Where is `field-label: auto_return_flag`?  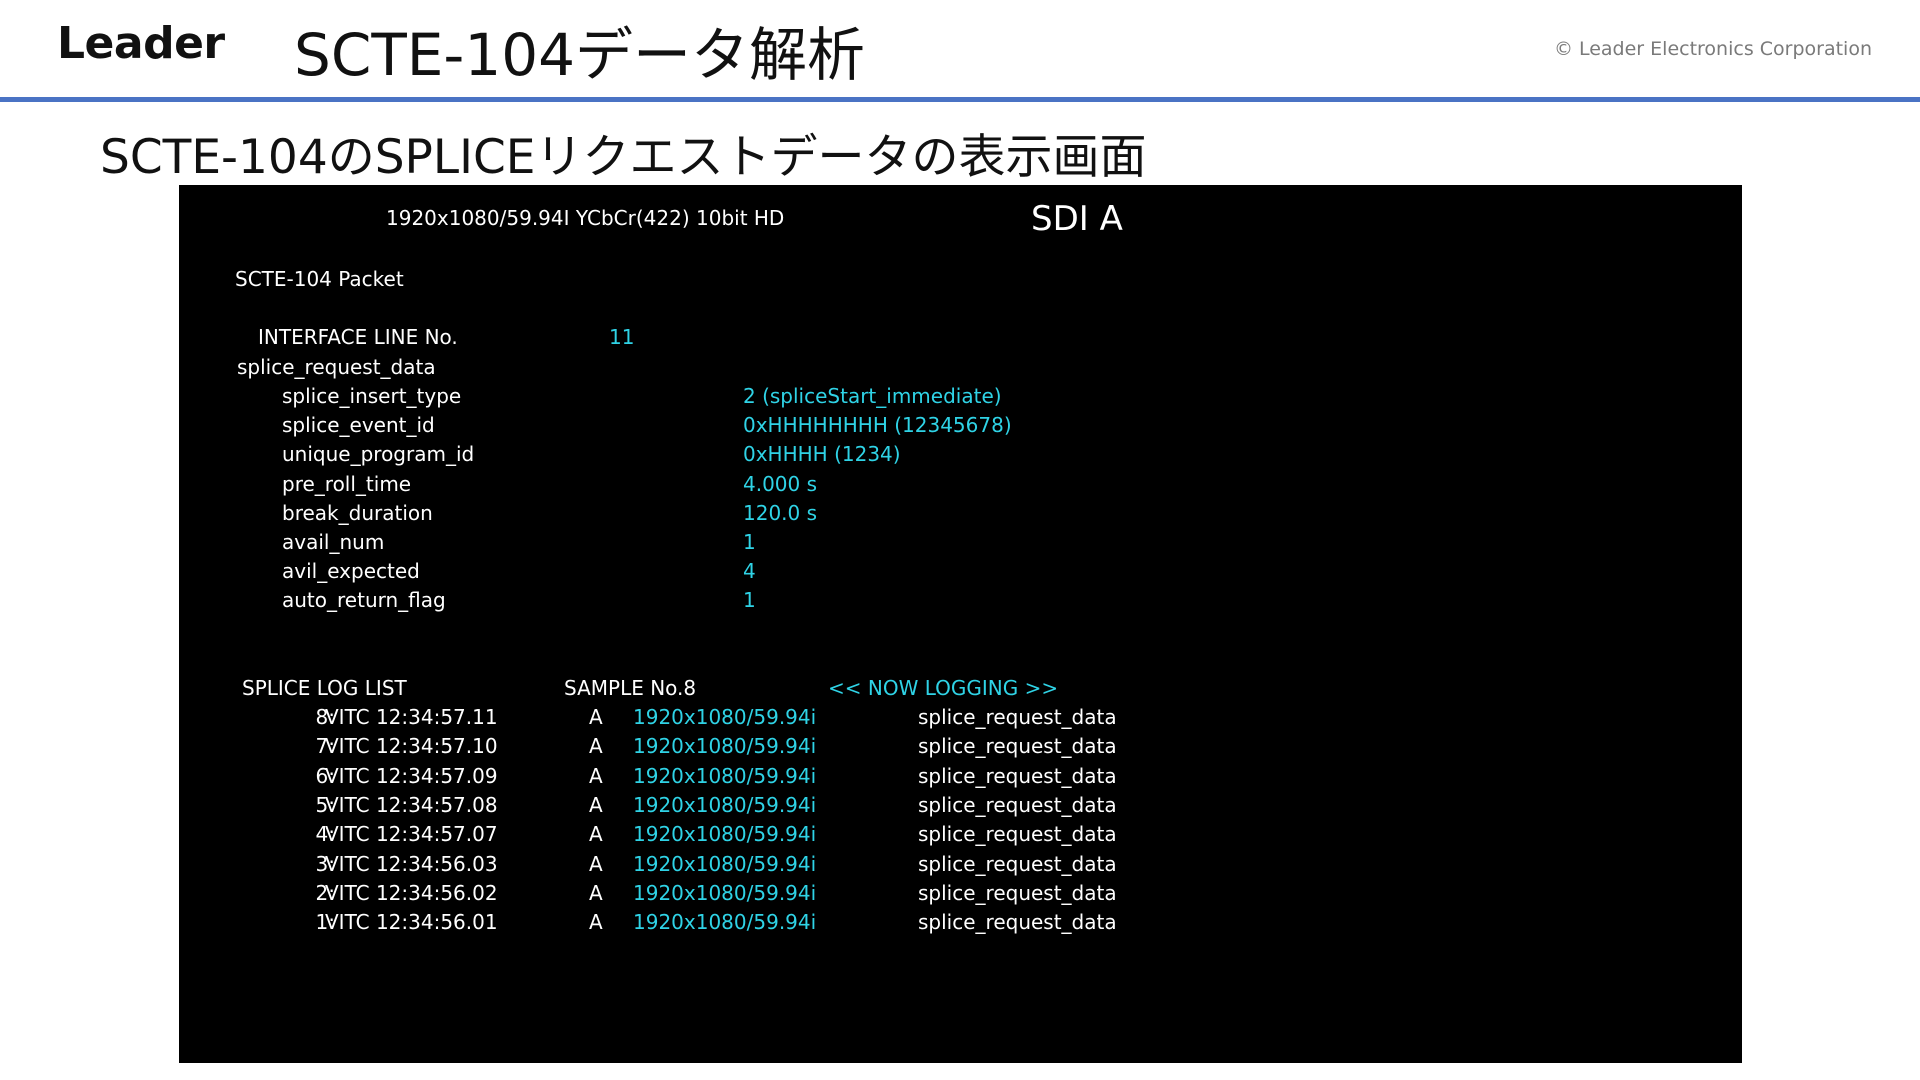
field-label: auto_return_flag is located at coordinates (364, 600).